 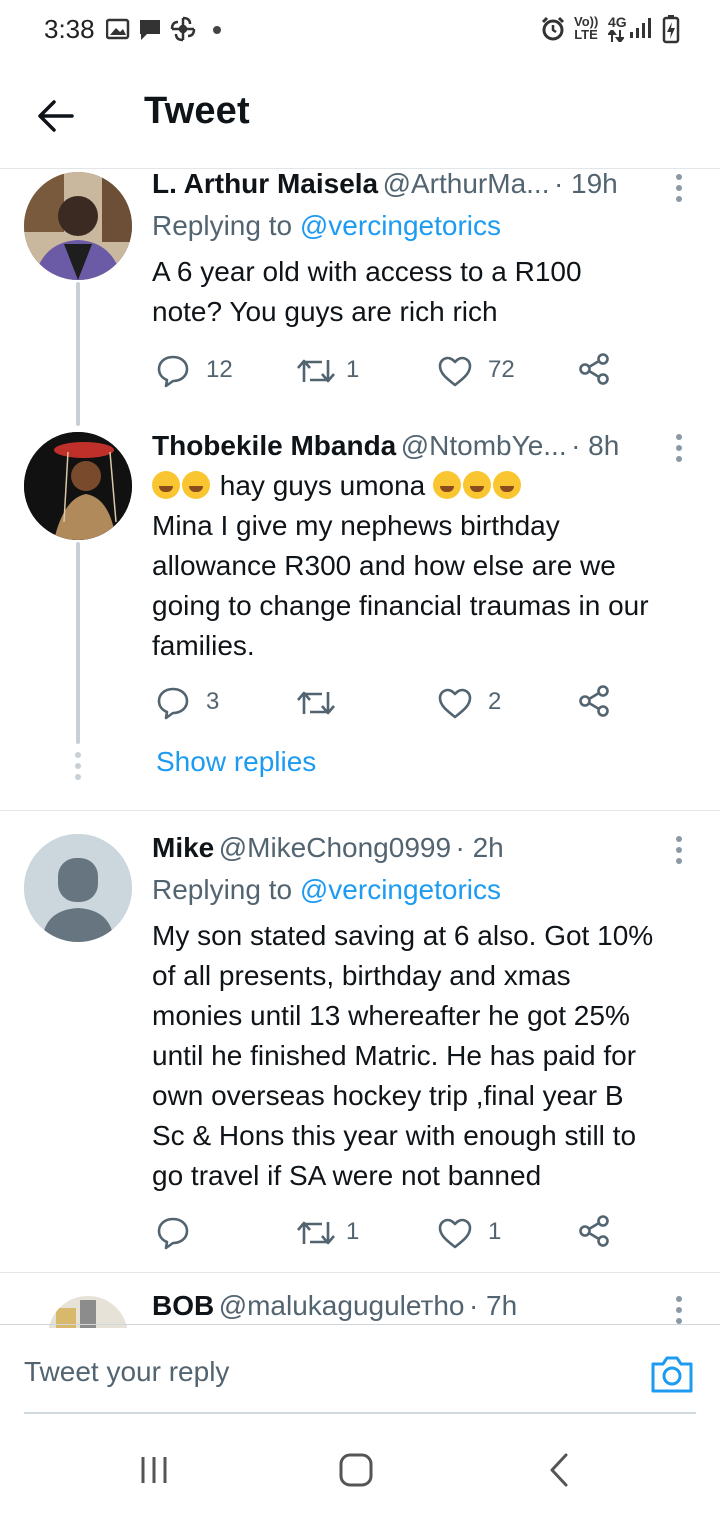 What do you see at coordinates (335, 847) in the screenshot?
I see `author-handle: @MikeChong0999` at bounding box center [335, 847].